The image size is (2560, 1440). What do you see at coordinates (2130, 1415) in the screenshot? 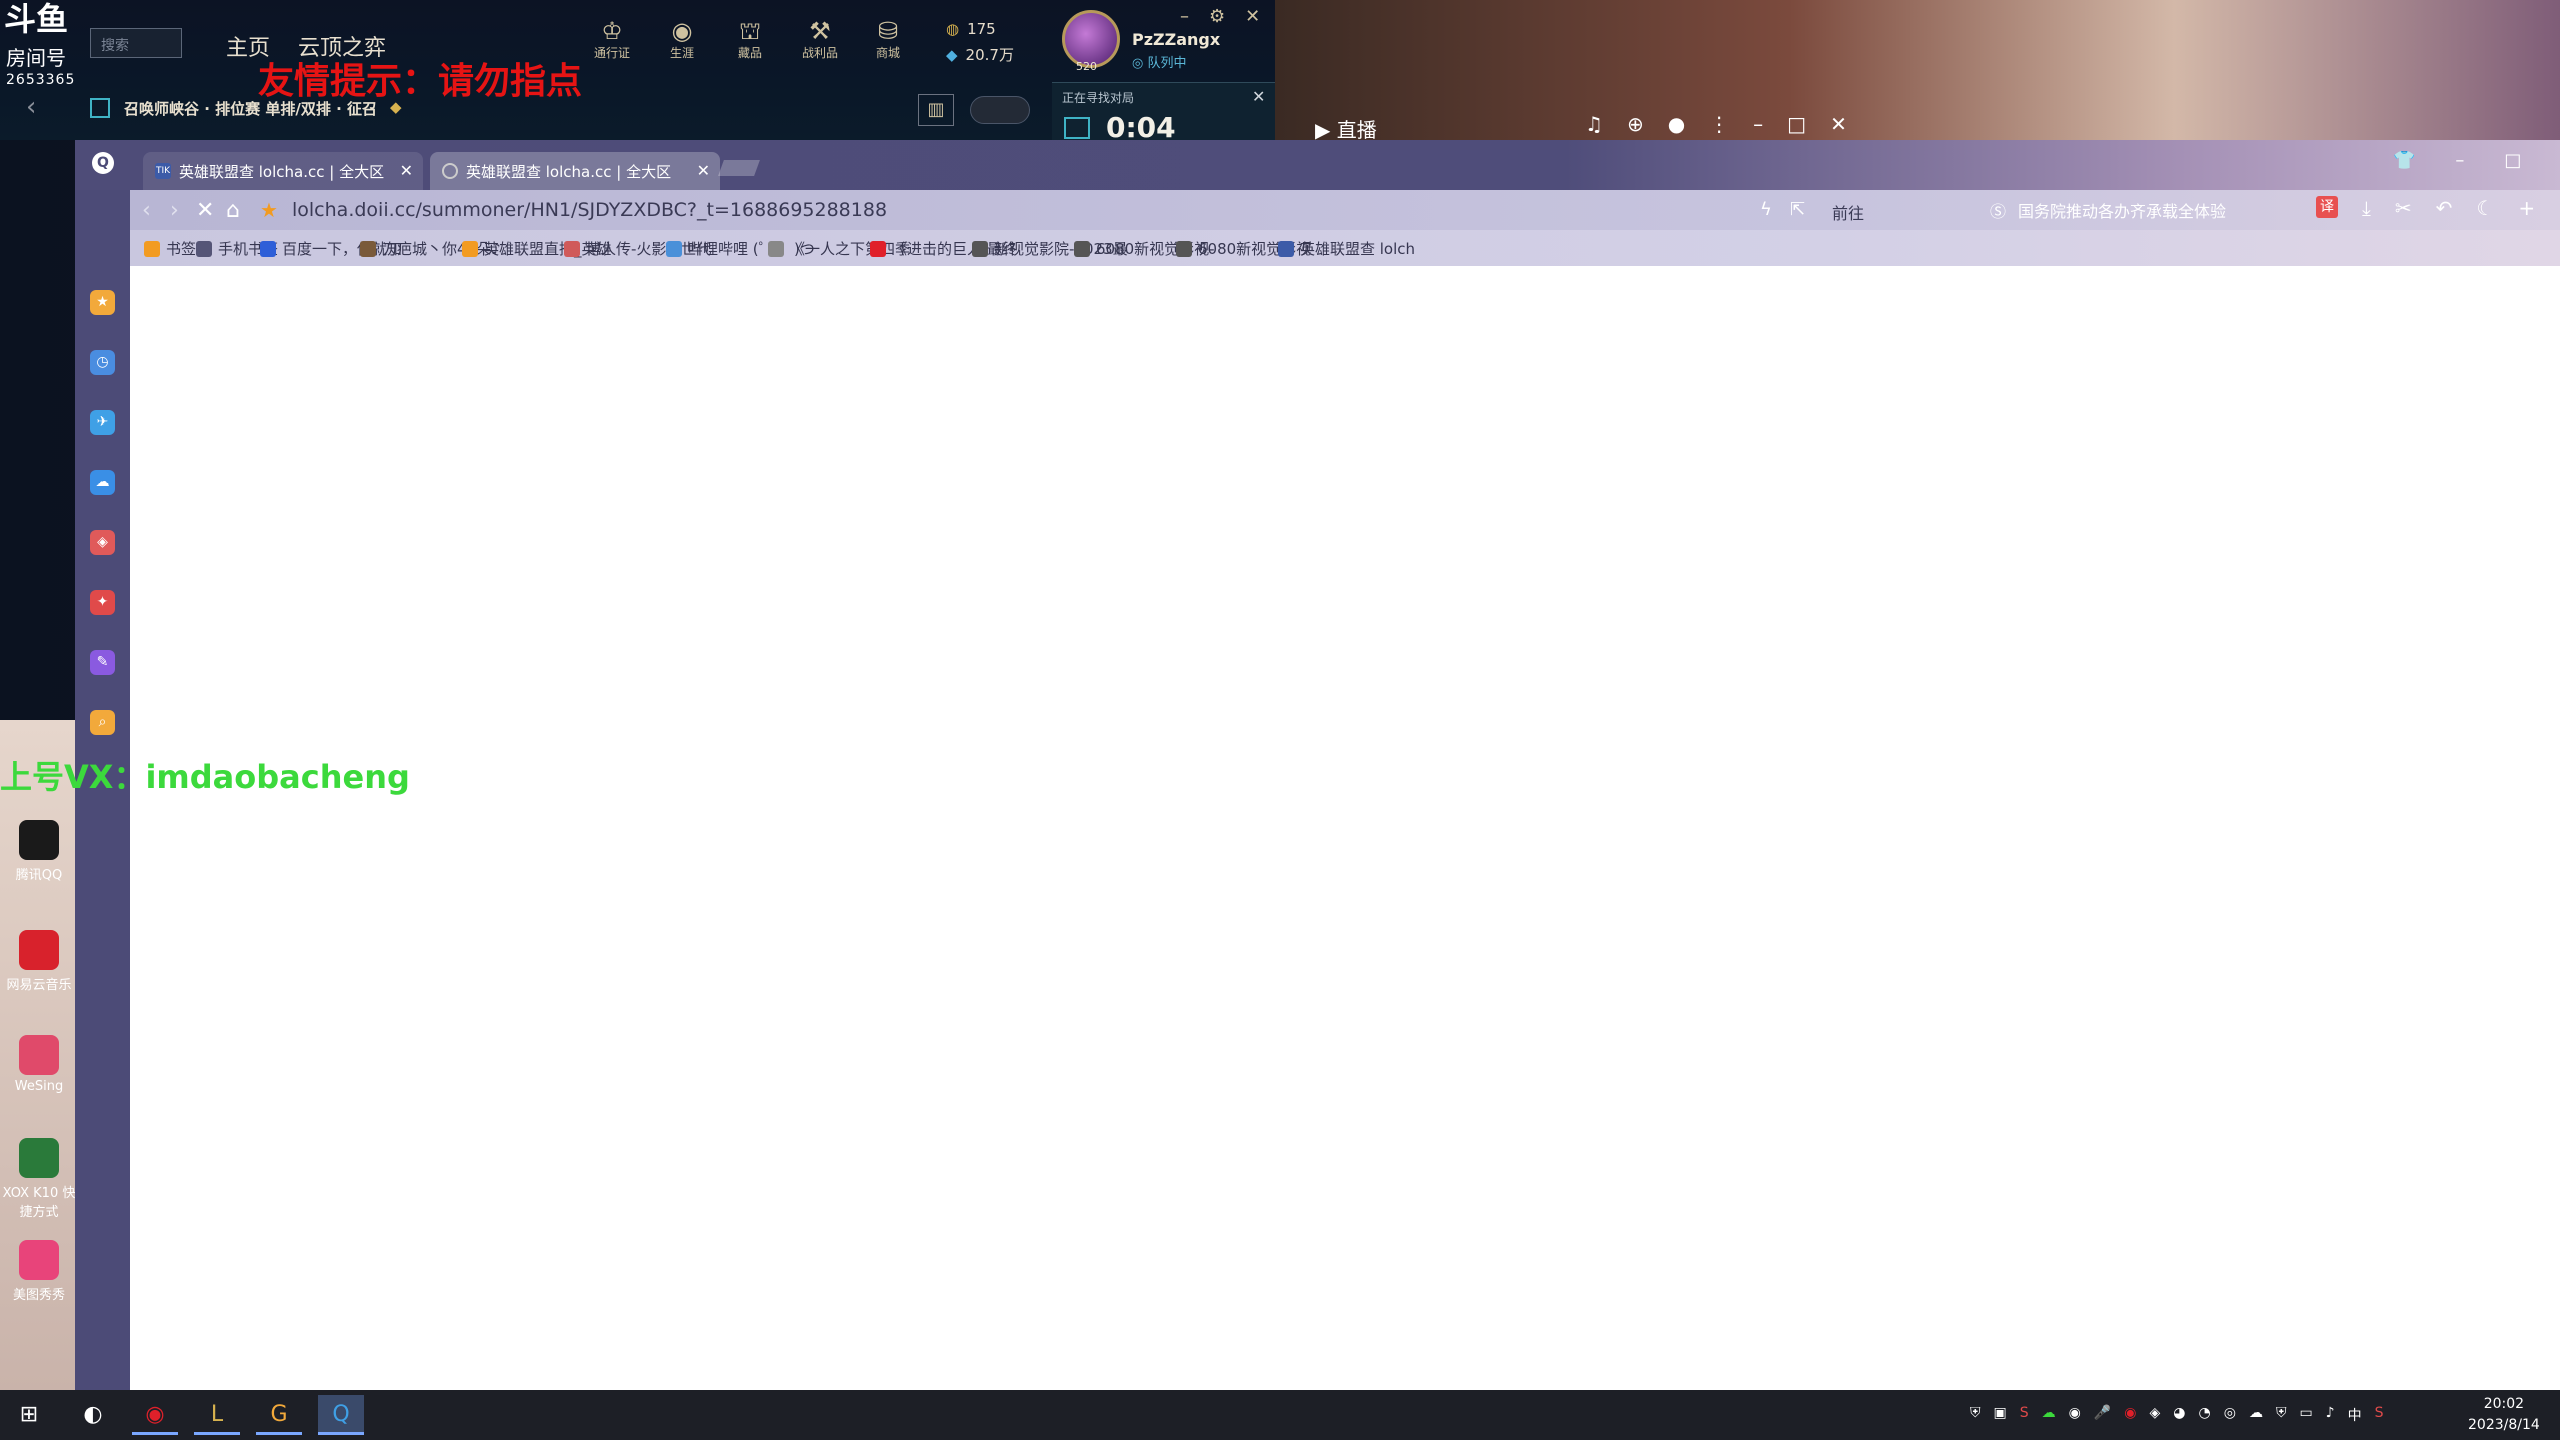
I see `netease-tray-icon: ◉` at bounding box center [2130, 1415].